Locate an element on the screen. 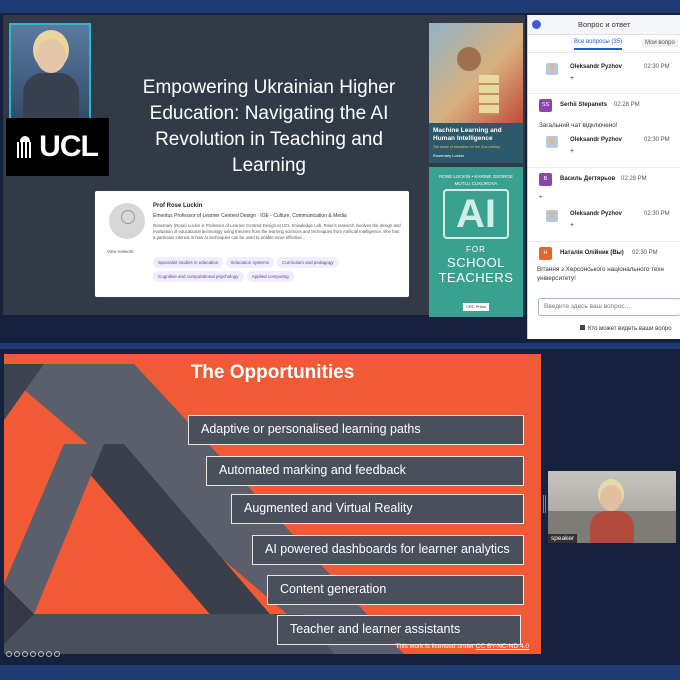  opportunity-item: Augmented and Virtual Reality is located at coordinates (377, 509).